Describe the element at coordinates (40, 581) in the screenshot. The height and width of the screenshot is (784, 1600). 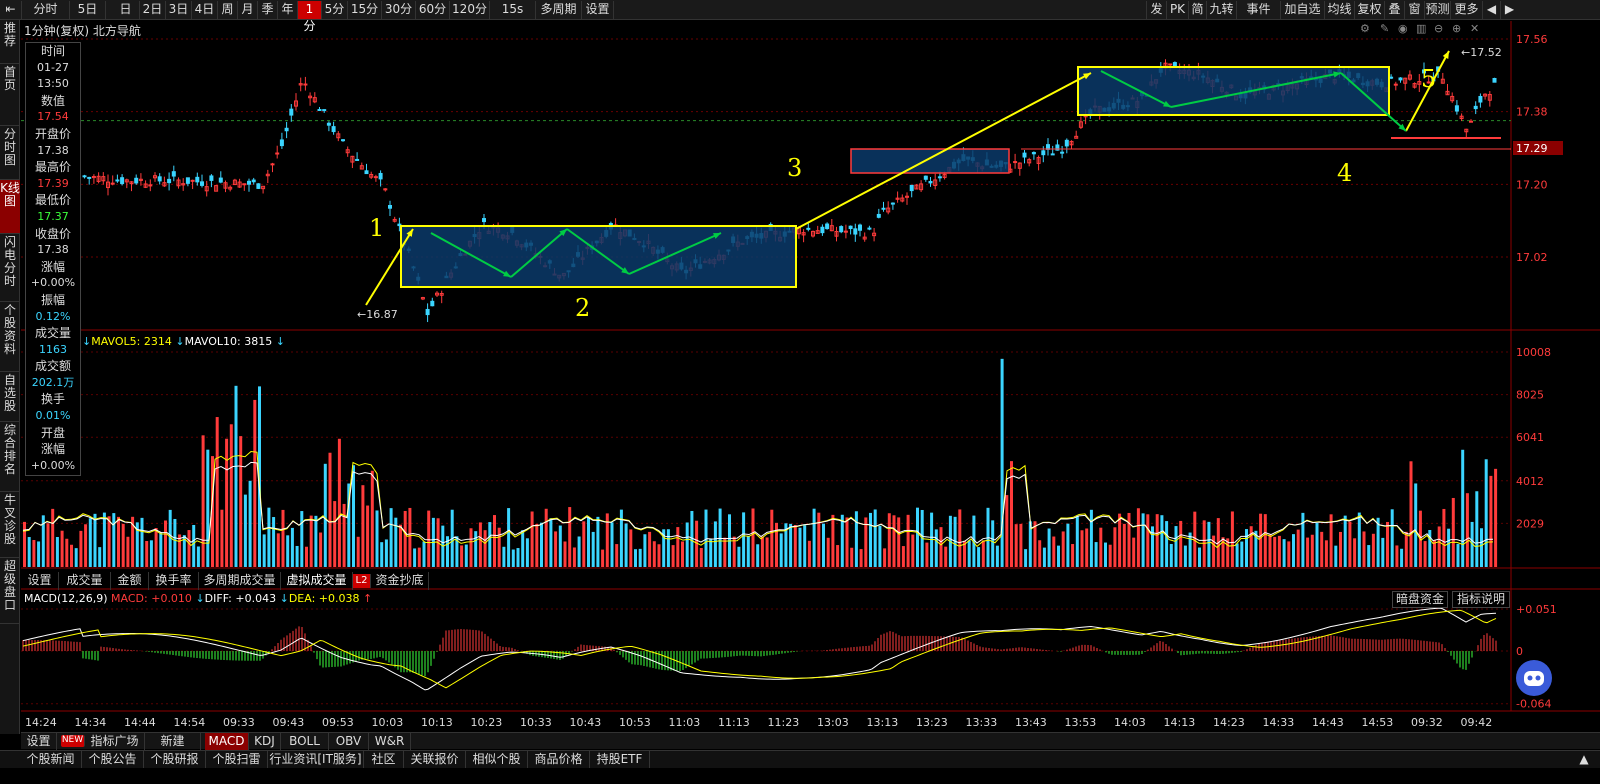
I see `ind-tab-settings: 设置` at that location.